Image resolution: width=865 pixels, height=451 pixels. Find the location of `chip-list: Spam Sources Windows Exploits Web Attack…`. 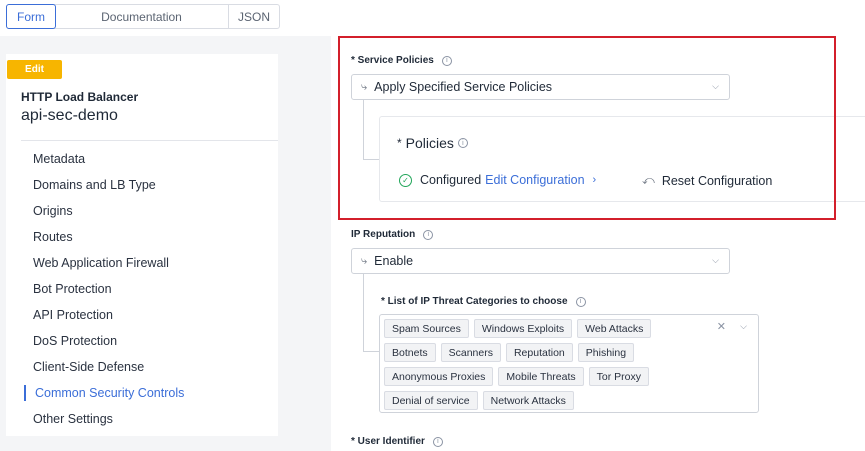

chip-list: Spam Sources Windows Exploits Web Attack… is located at coordinates (516, 367).